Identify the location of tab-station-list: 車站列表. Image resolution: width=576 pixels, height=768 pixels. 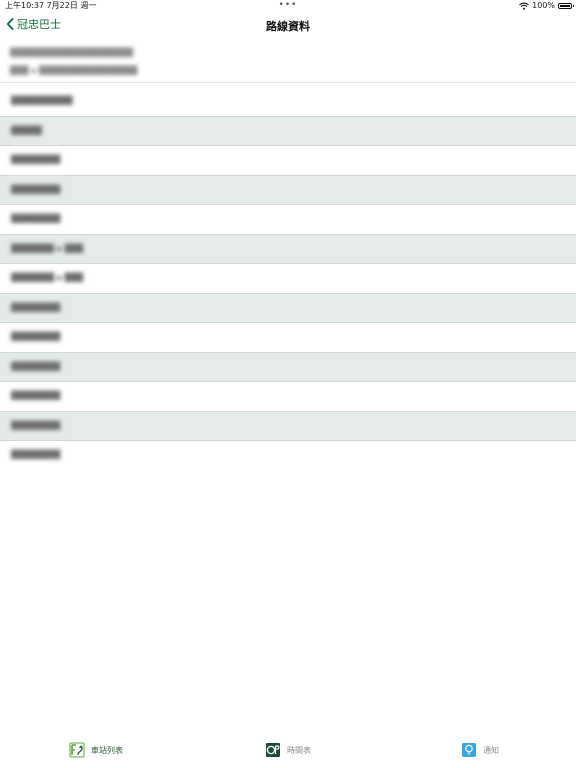
(96, 752).